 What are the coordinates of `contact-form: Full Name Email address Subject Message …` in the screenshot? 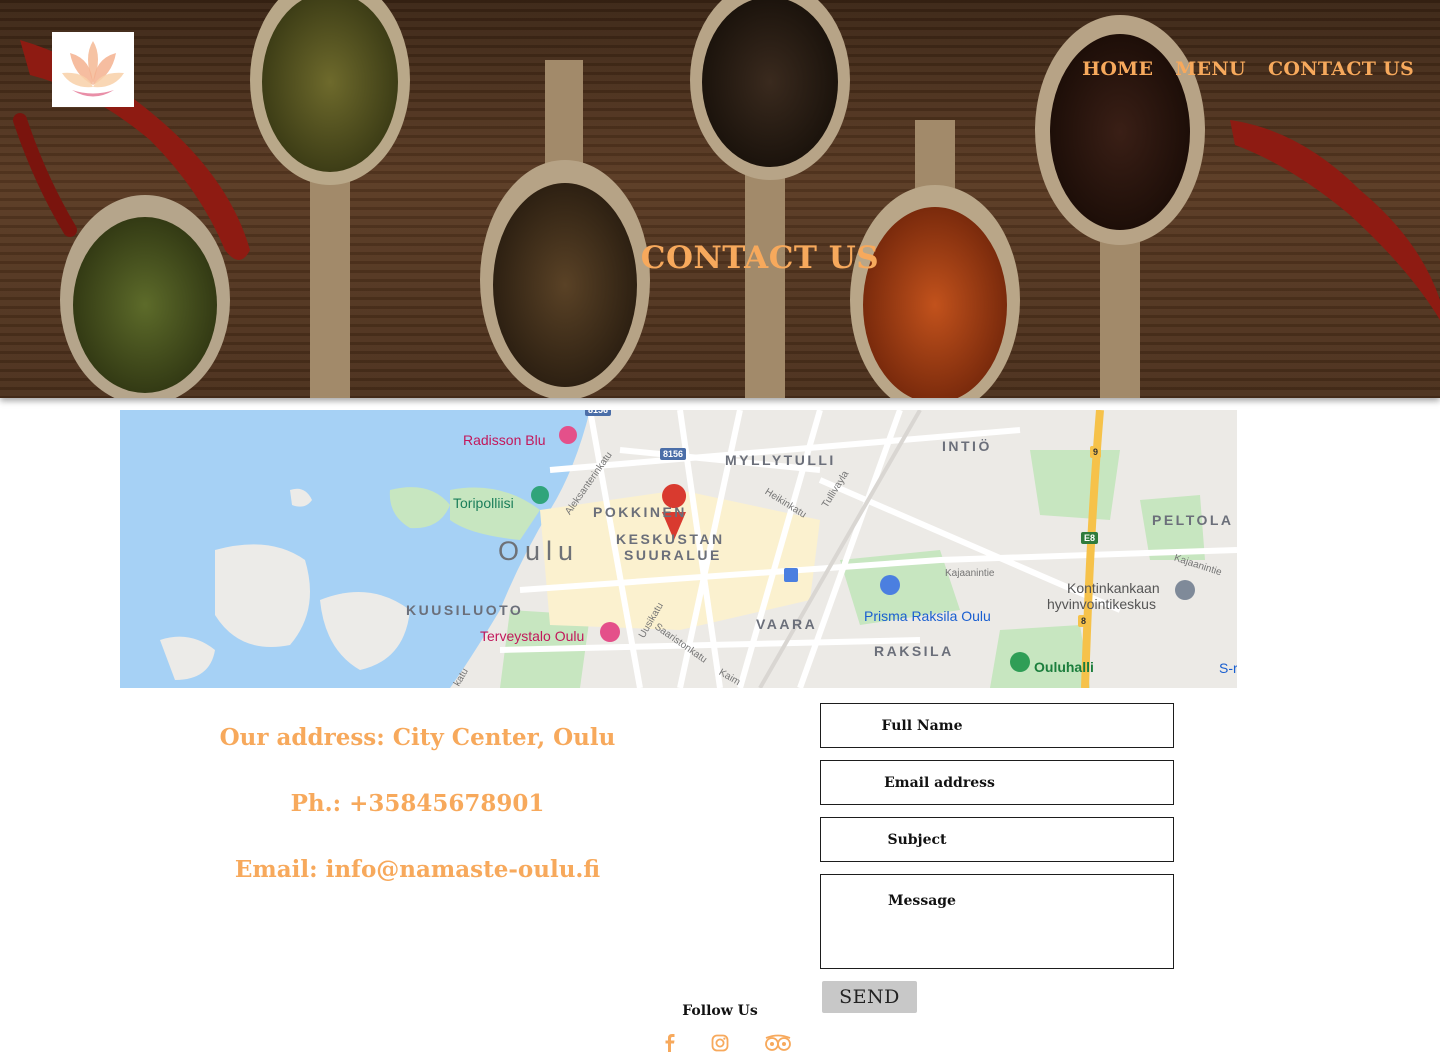 It's located at (997, 858).